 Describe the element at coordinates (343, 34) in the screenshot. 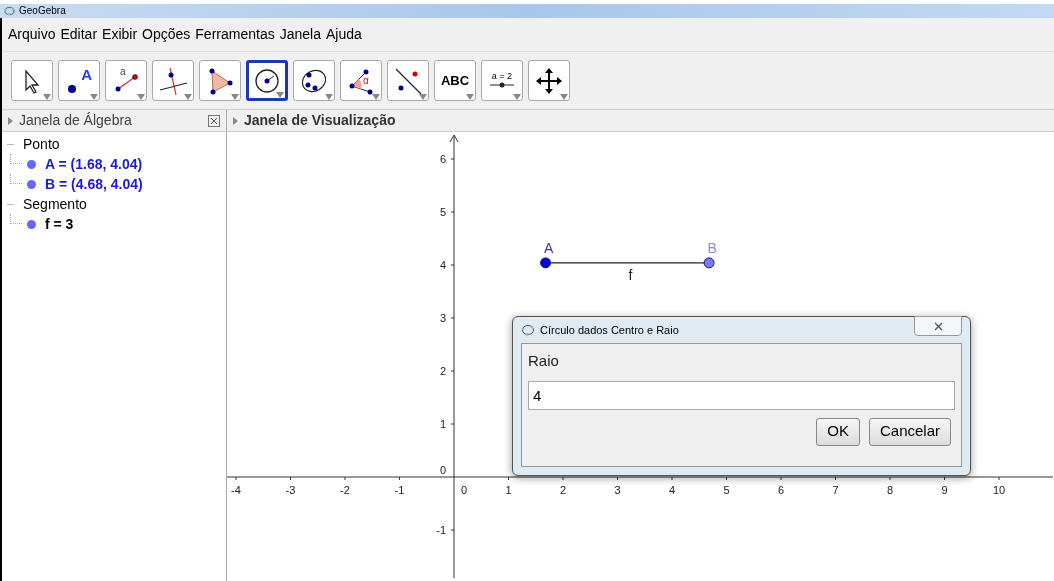

I see `menu-item: Ajuda` at that location.